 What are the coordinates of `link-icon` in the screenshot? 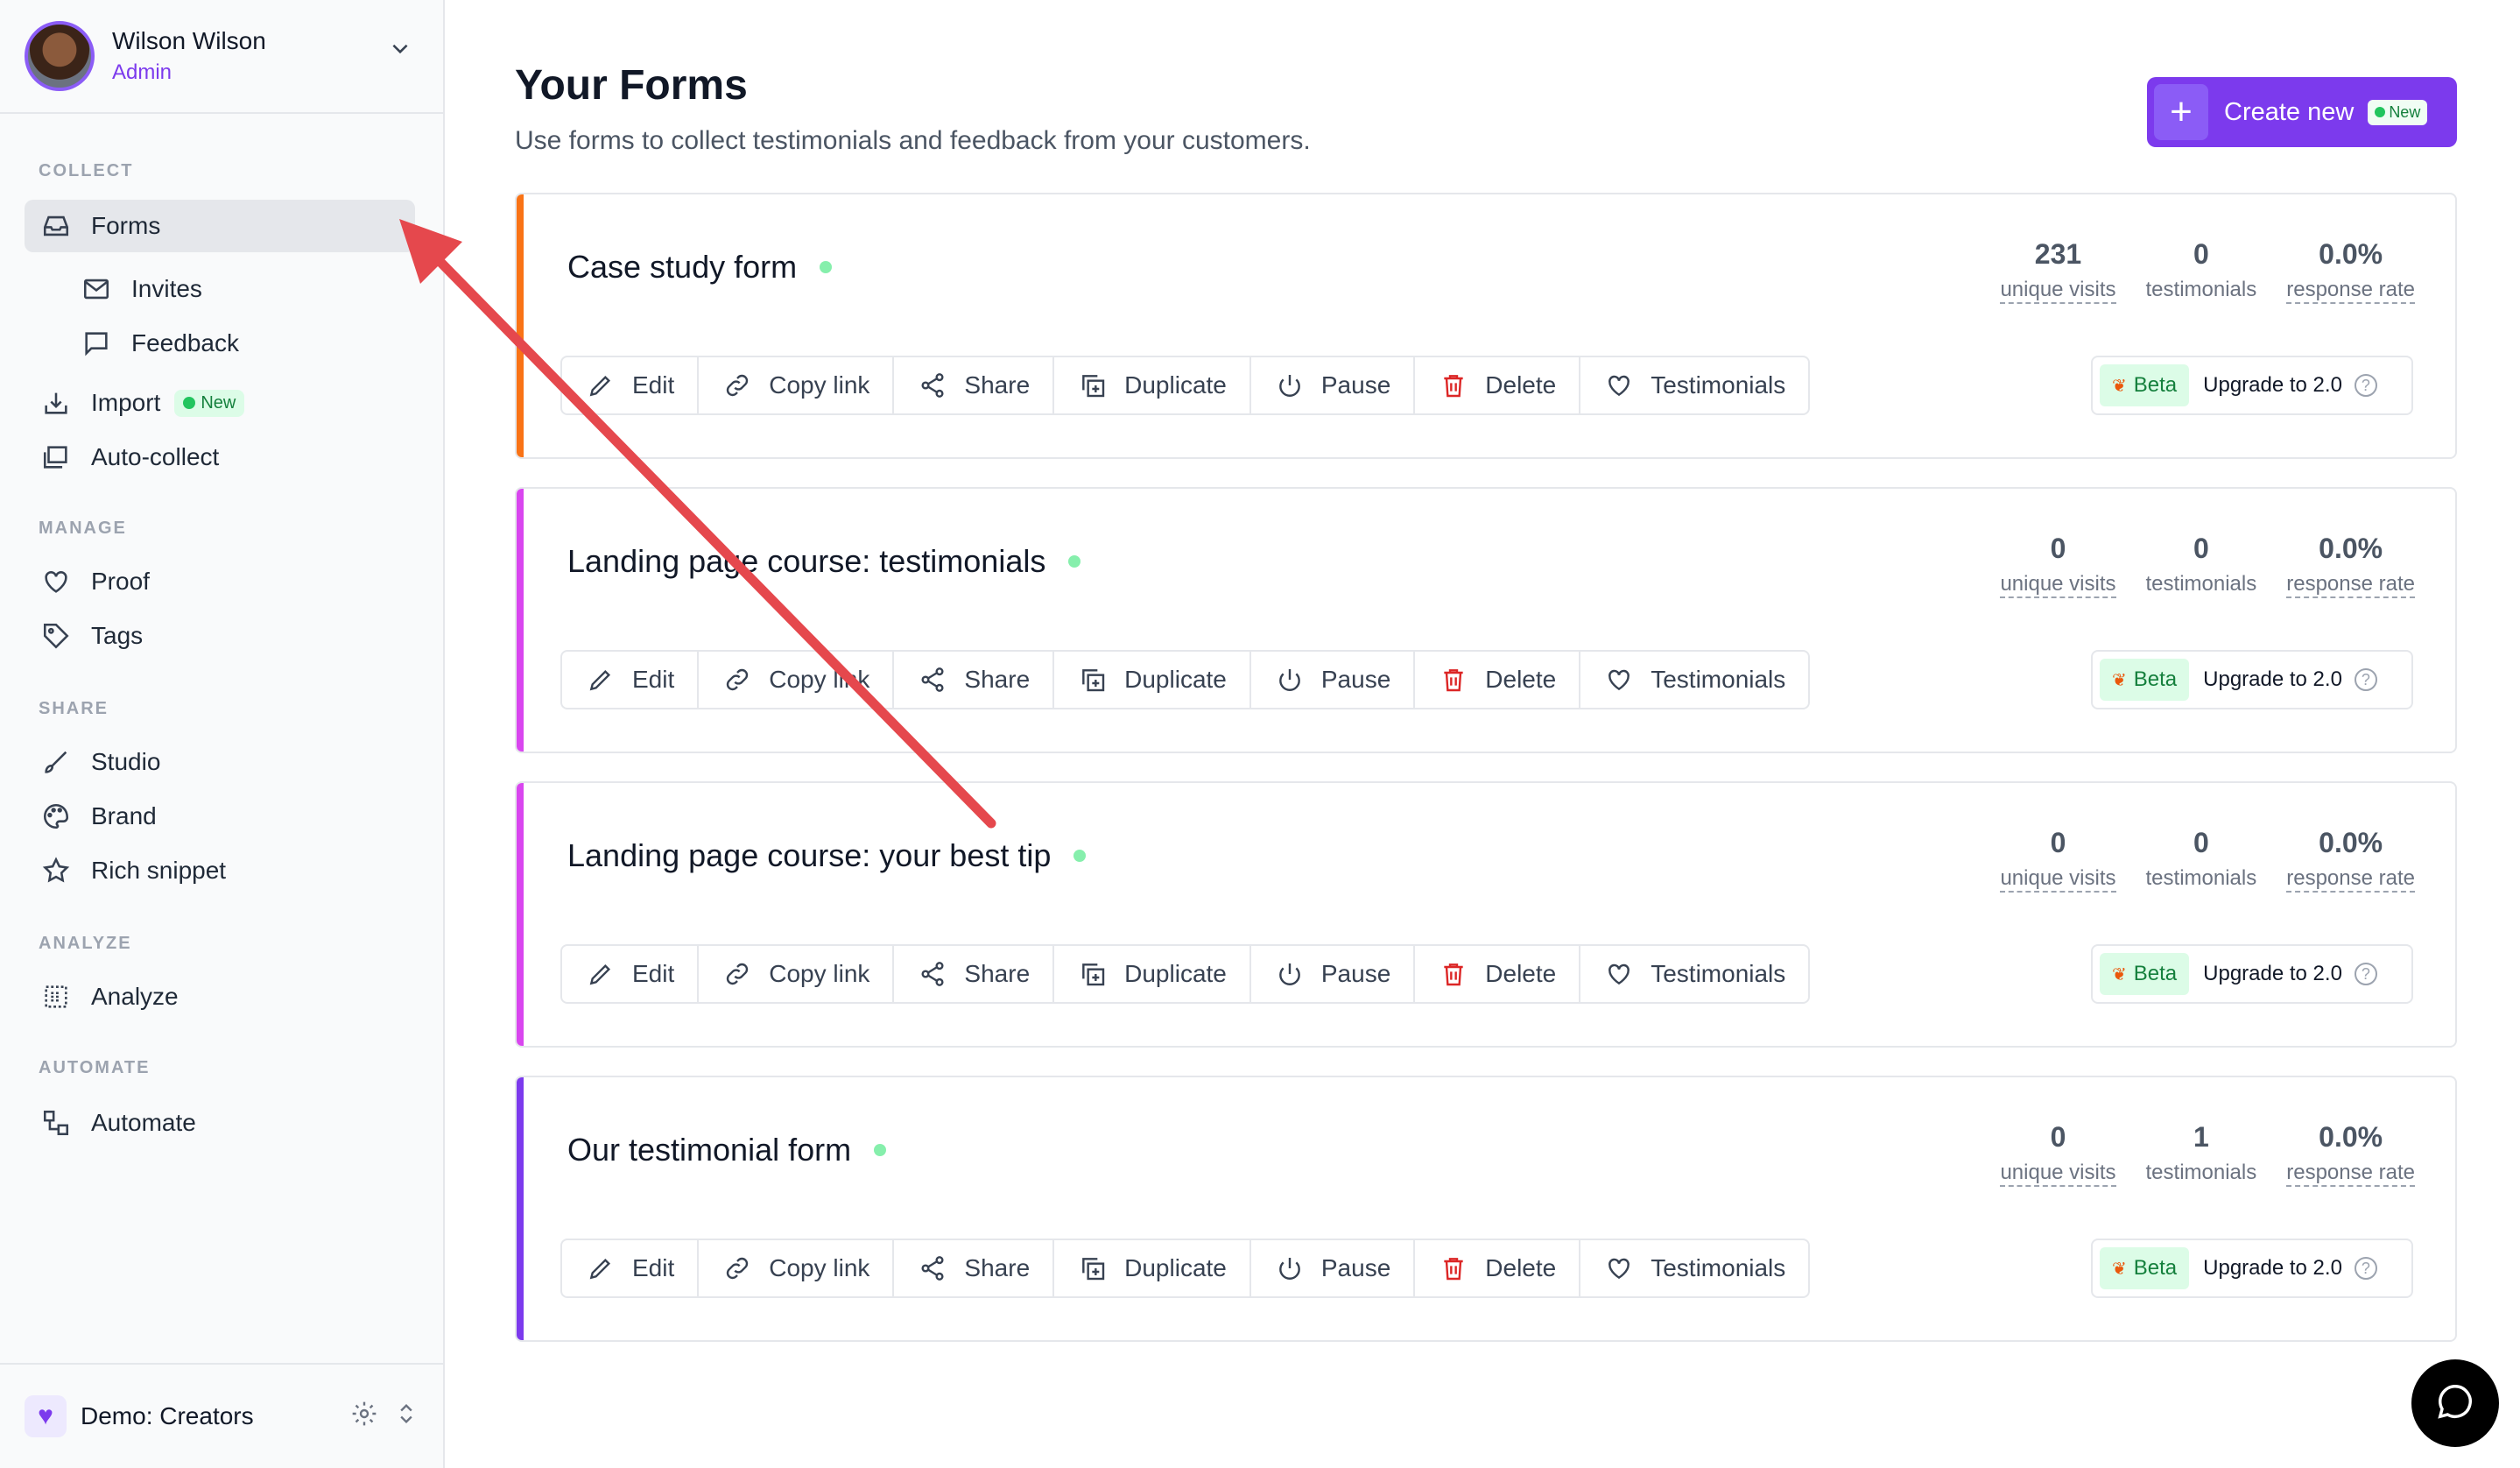 It's located at (737, 679).